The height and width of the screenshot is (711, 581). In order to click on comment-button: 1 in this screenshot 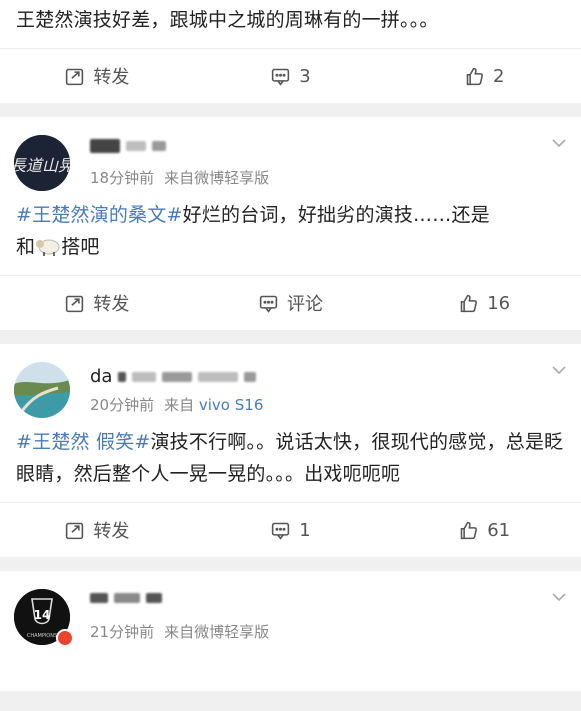, I will do `click(291, 530)`.